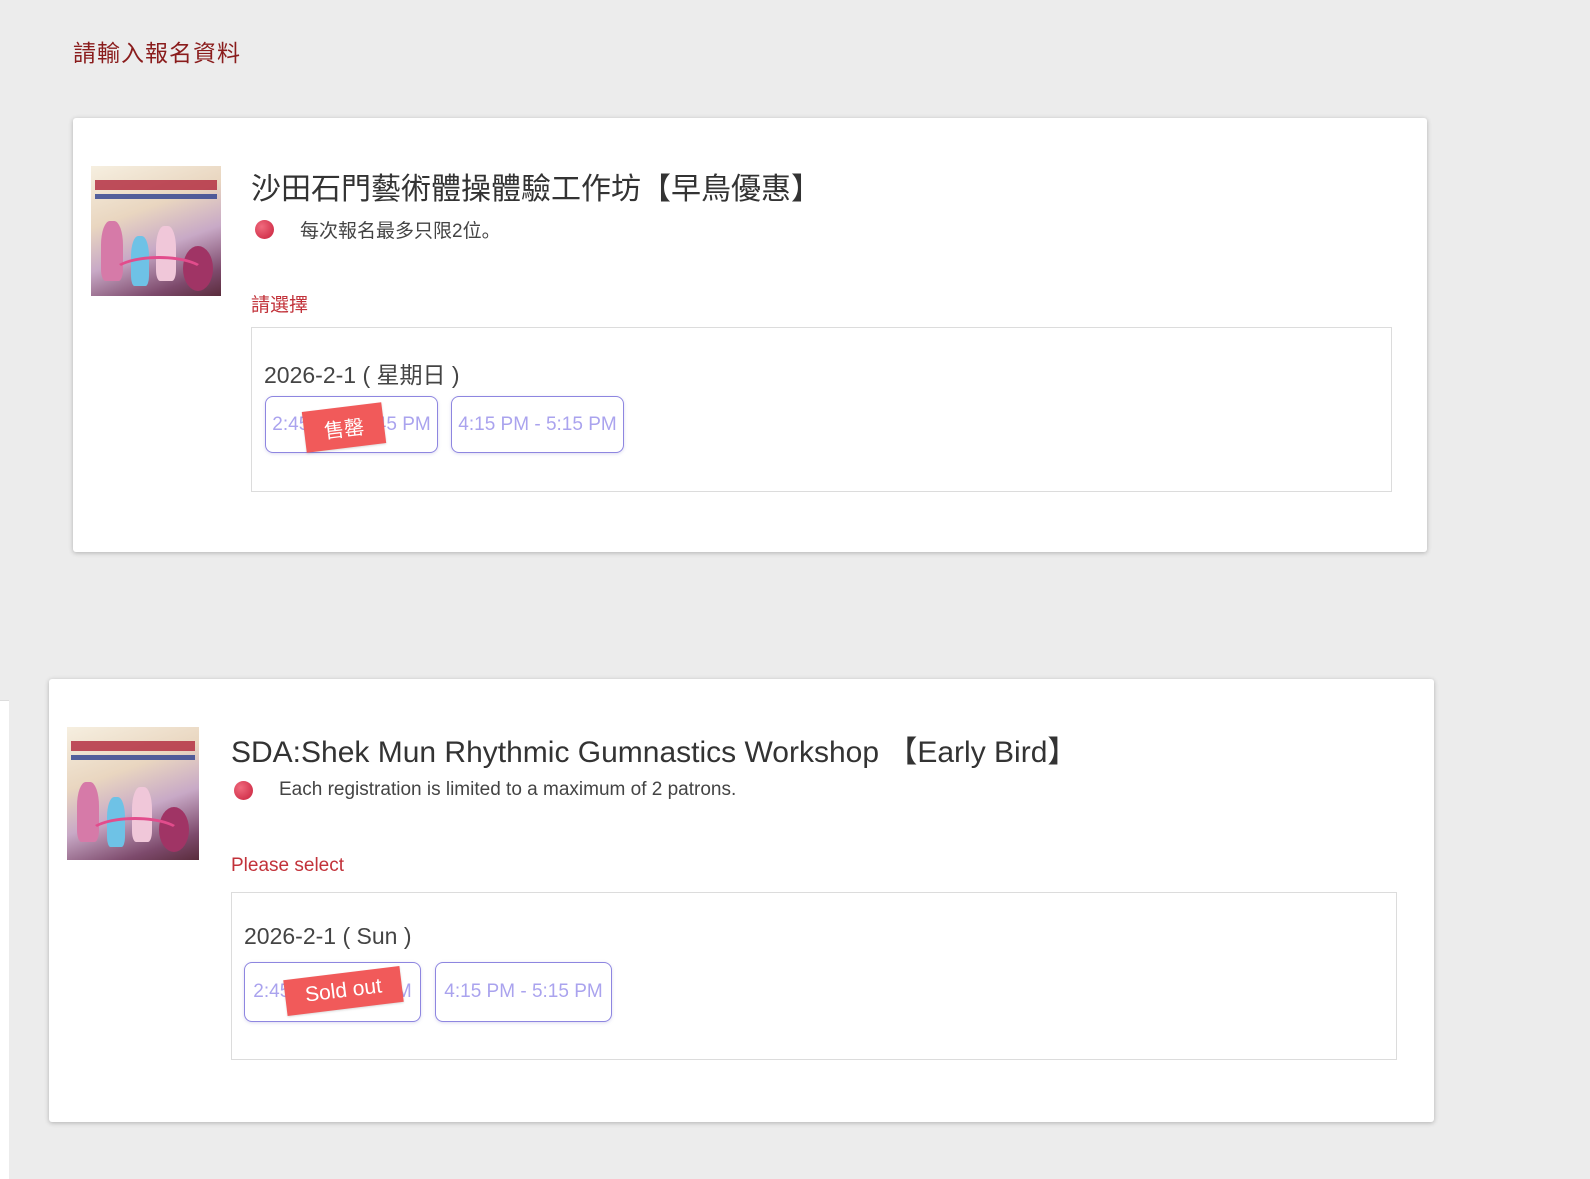 The width and height of the screenshot is (1590, 1179). Describe the element at coordinates (157, 53) in the screenshot. I see `page-heading: 請輸入報名資料` at that location.